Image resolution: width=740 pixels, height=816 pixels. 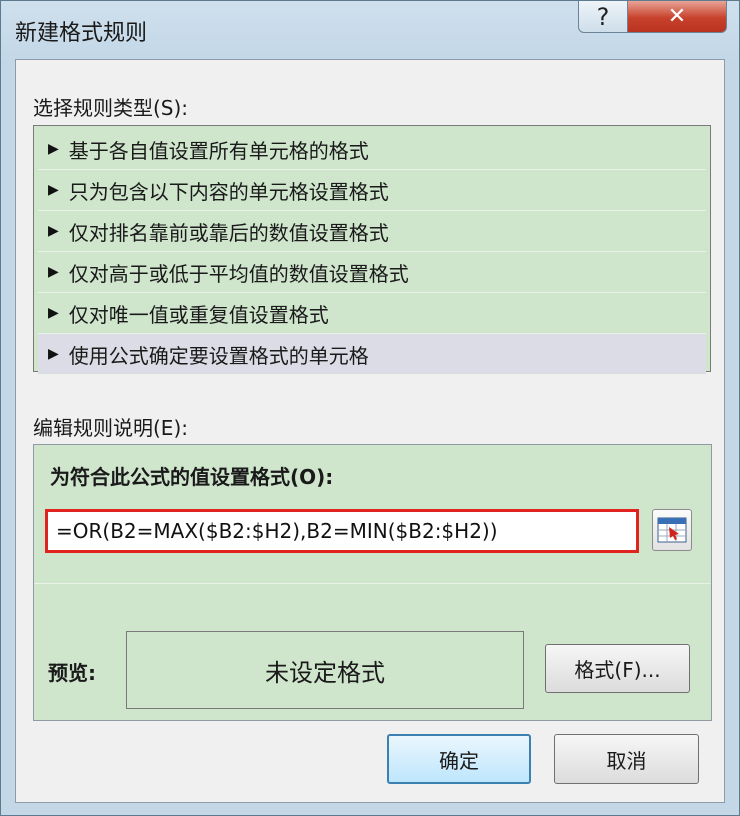 I want to click on panel-divider, so click(x=372, y=583).